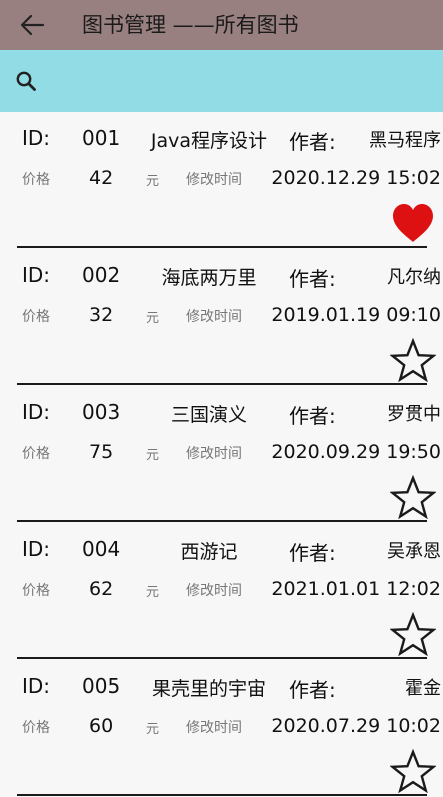  Describe the element at coordinates (26, 81) in the screenshot. I see `search-icon` at that location.